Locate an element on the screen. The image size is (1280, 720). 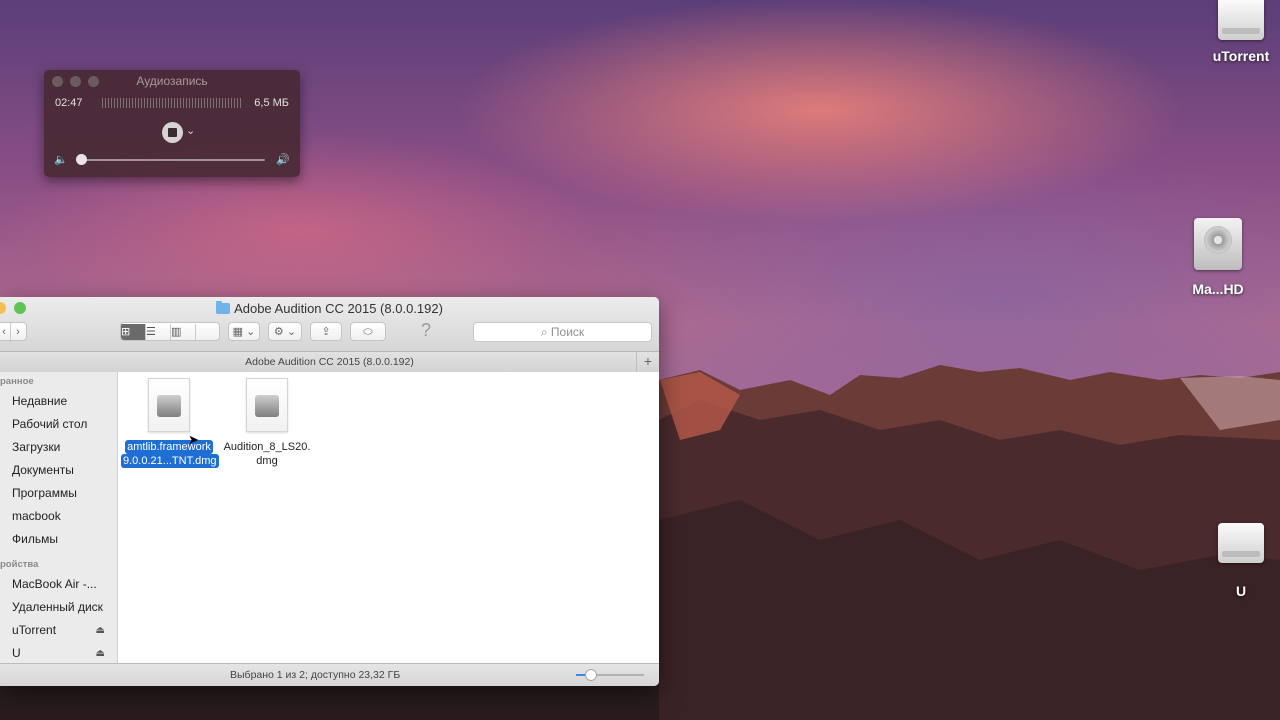
sidebar-item-label: U is located at coordinates (16, 653).